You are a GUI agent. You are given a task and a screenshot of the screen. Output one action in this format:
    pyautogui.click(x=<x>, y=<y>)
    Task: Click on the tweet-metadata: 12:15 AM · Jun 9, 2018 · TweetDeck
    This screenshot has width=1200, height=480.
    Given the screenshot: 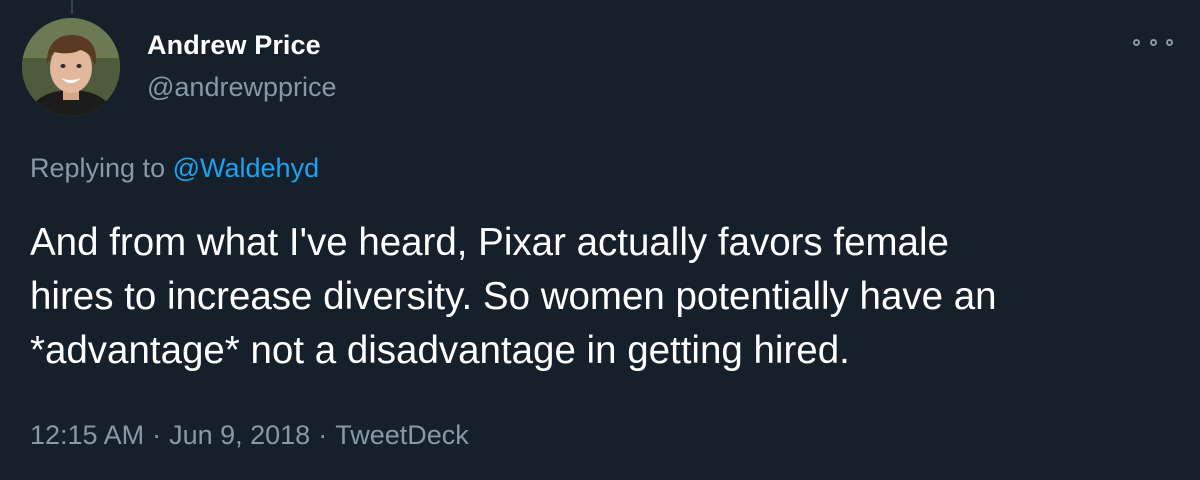 What is the action you would take?
    pyautogui.click(x=249, y=435)
    